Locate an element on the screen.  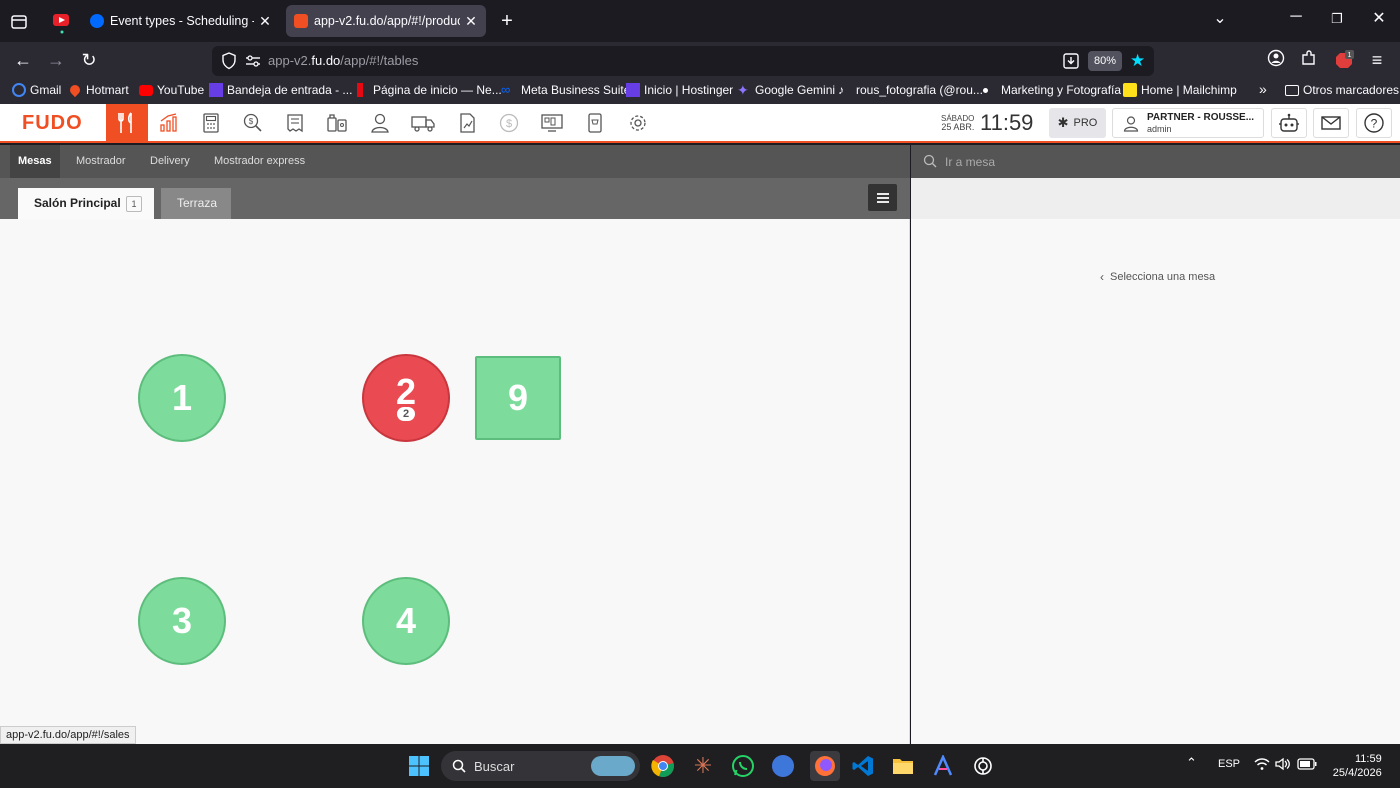
table-2: 2 2 is located at coordinates (406, 398).